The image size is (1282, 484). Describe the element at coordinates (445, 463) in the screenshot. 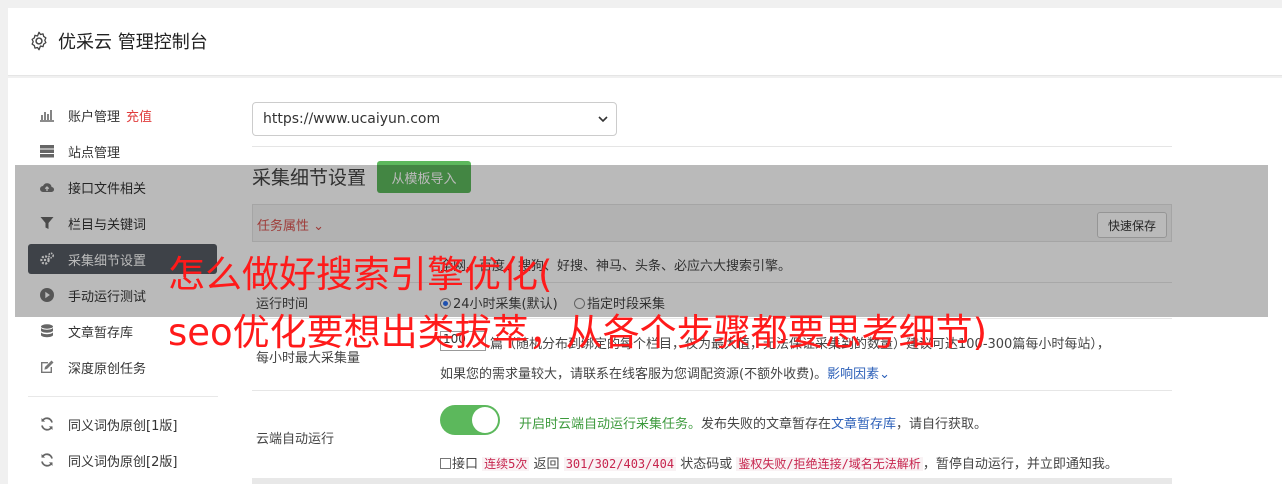

I see `checkbox` at that location.